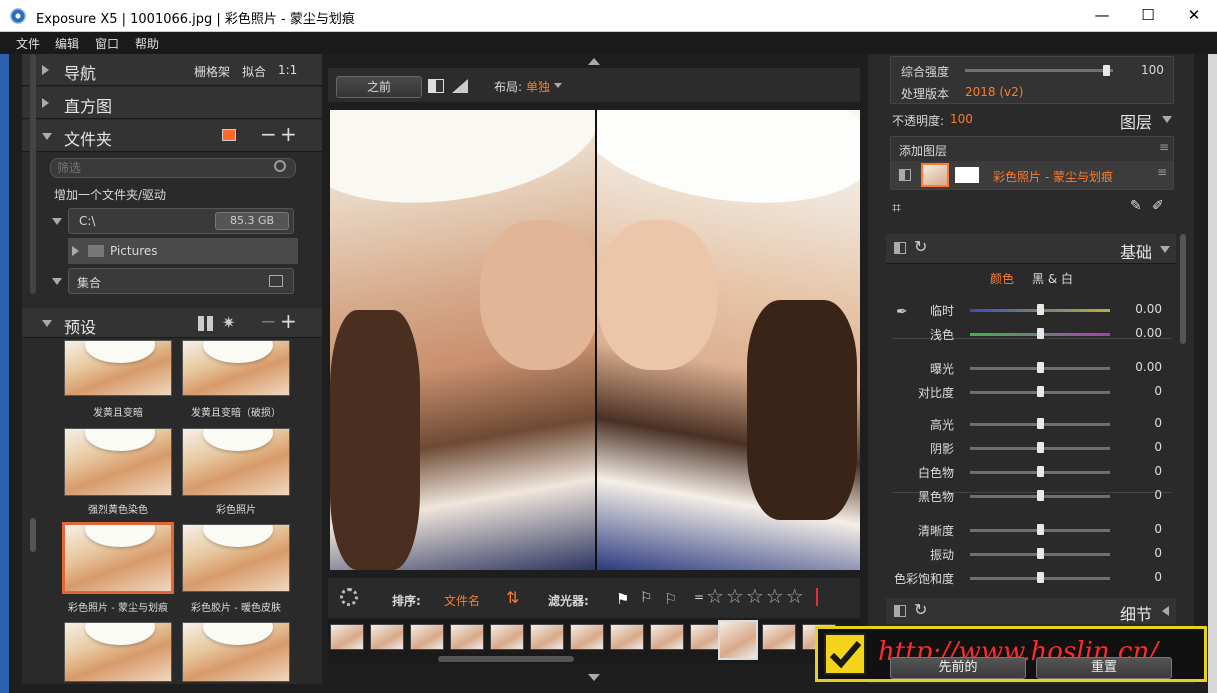  I want to click on star-rating-icon: ☆☆☆☆☆, so click(756, 596).